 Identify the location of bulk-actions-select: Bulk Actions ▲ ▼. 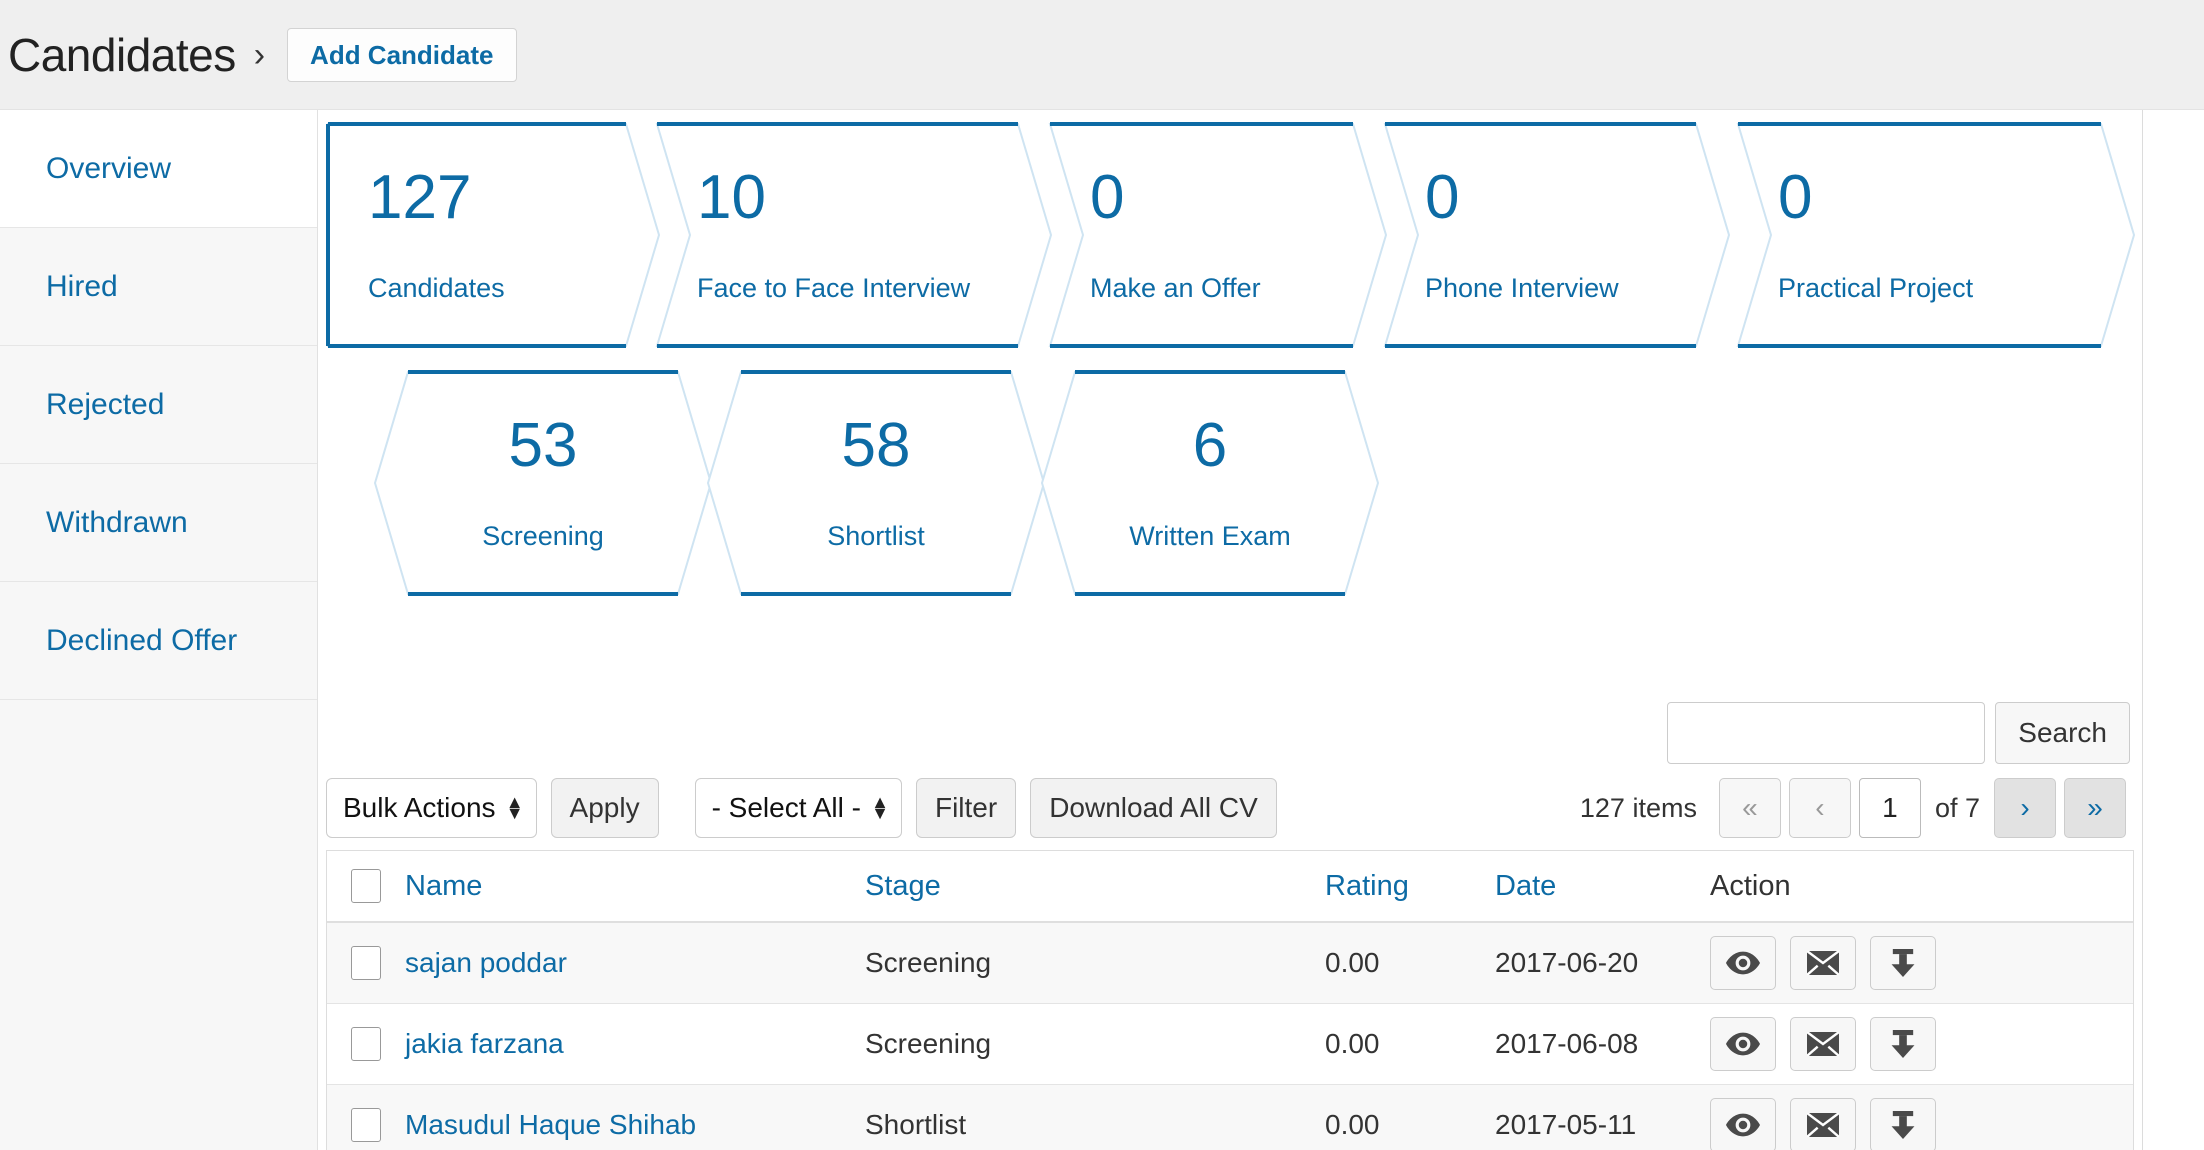
(431, 808).